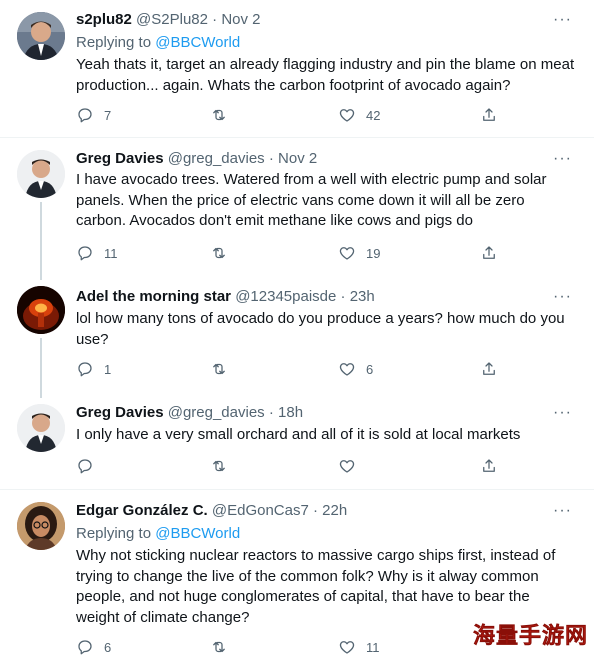 The width and height of the screenshot is (594, 656). Describe the element at coordinates (285, 296) in the screenshot. I see `author-handle: @12345paisde` at that location.